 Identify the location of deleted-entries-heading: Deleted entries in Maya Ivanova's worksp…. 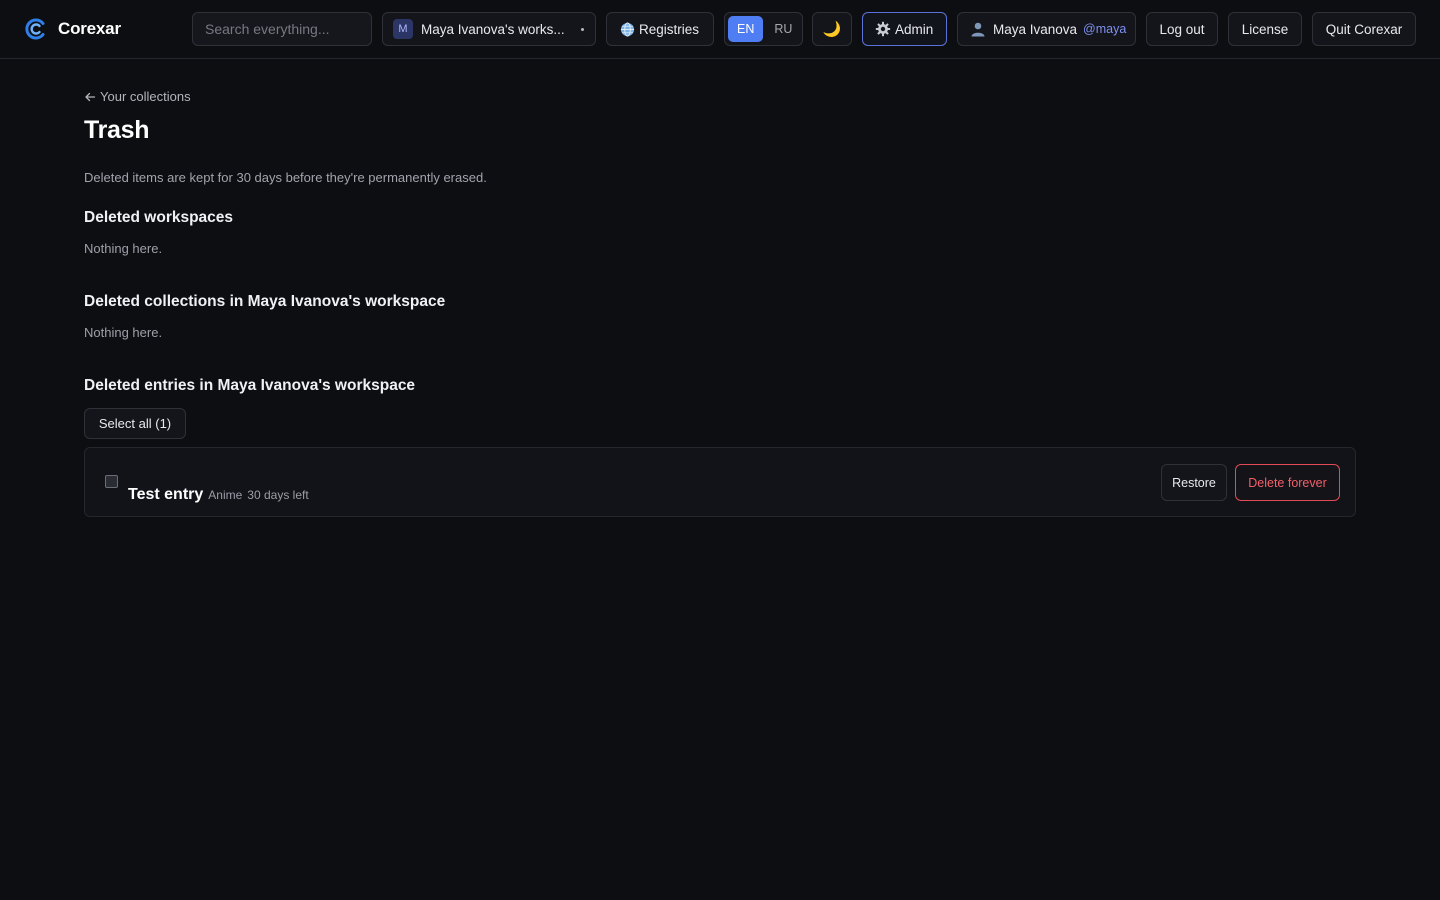
(250, 385).